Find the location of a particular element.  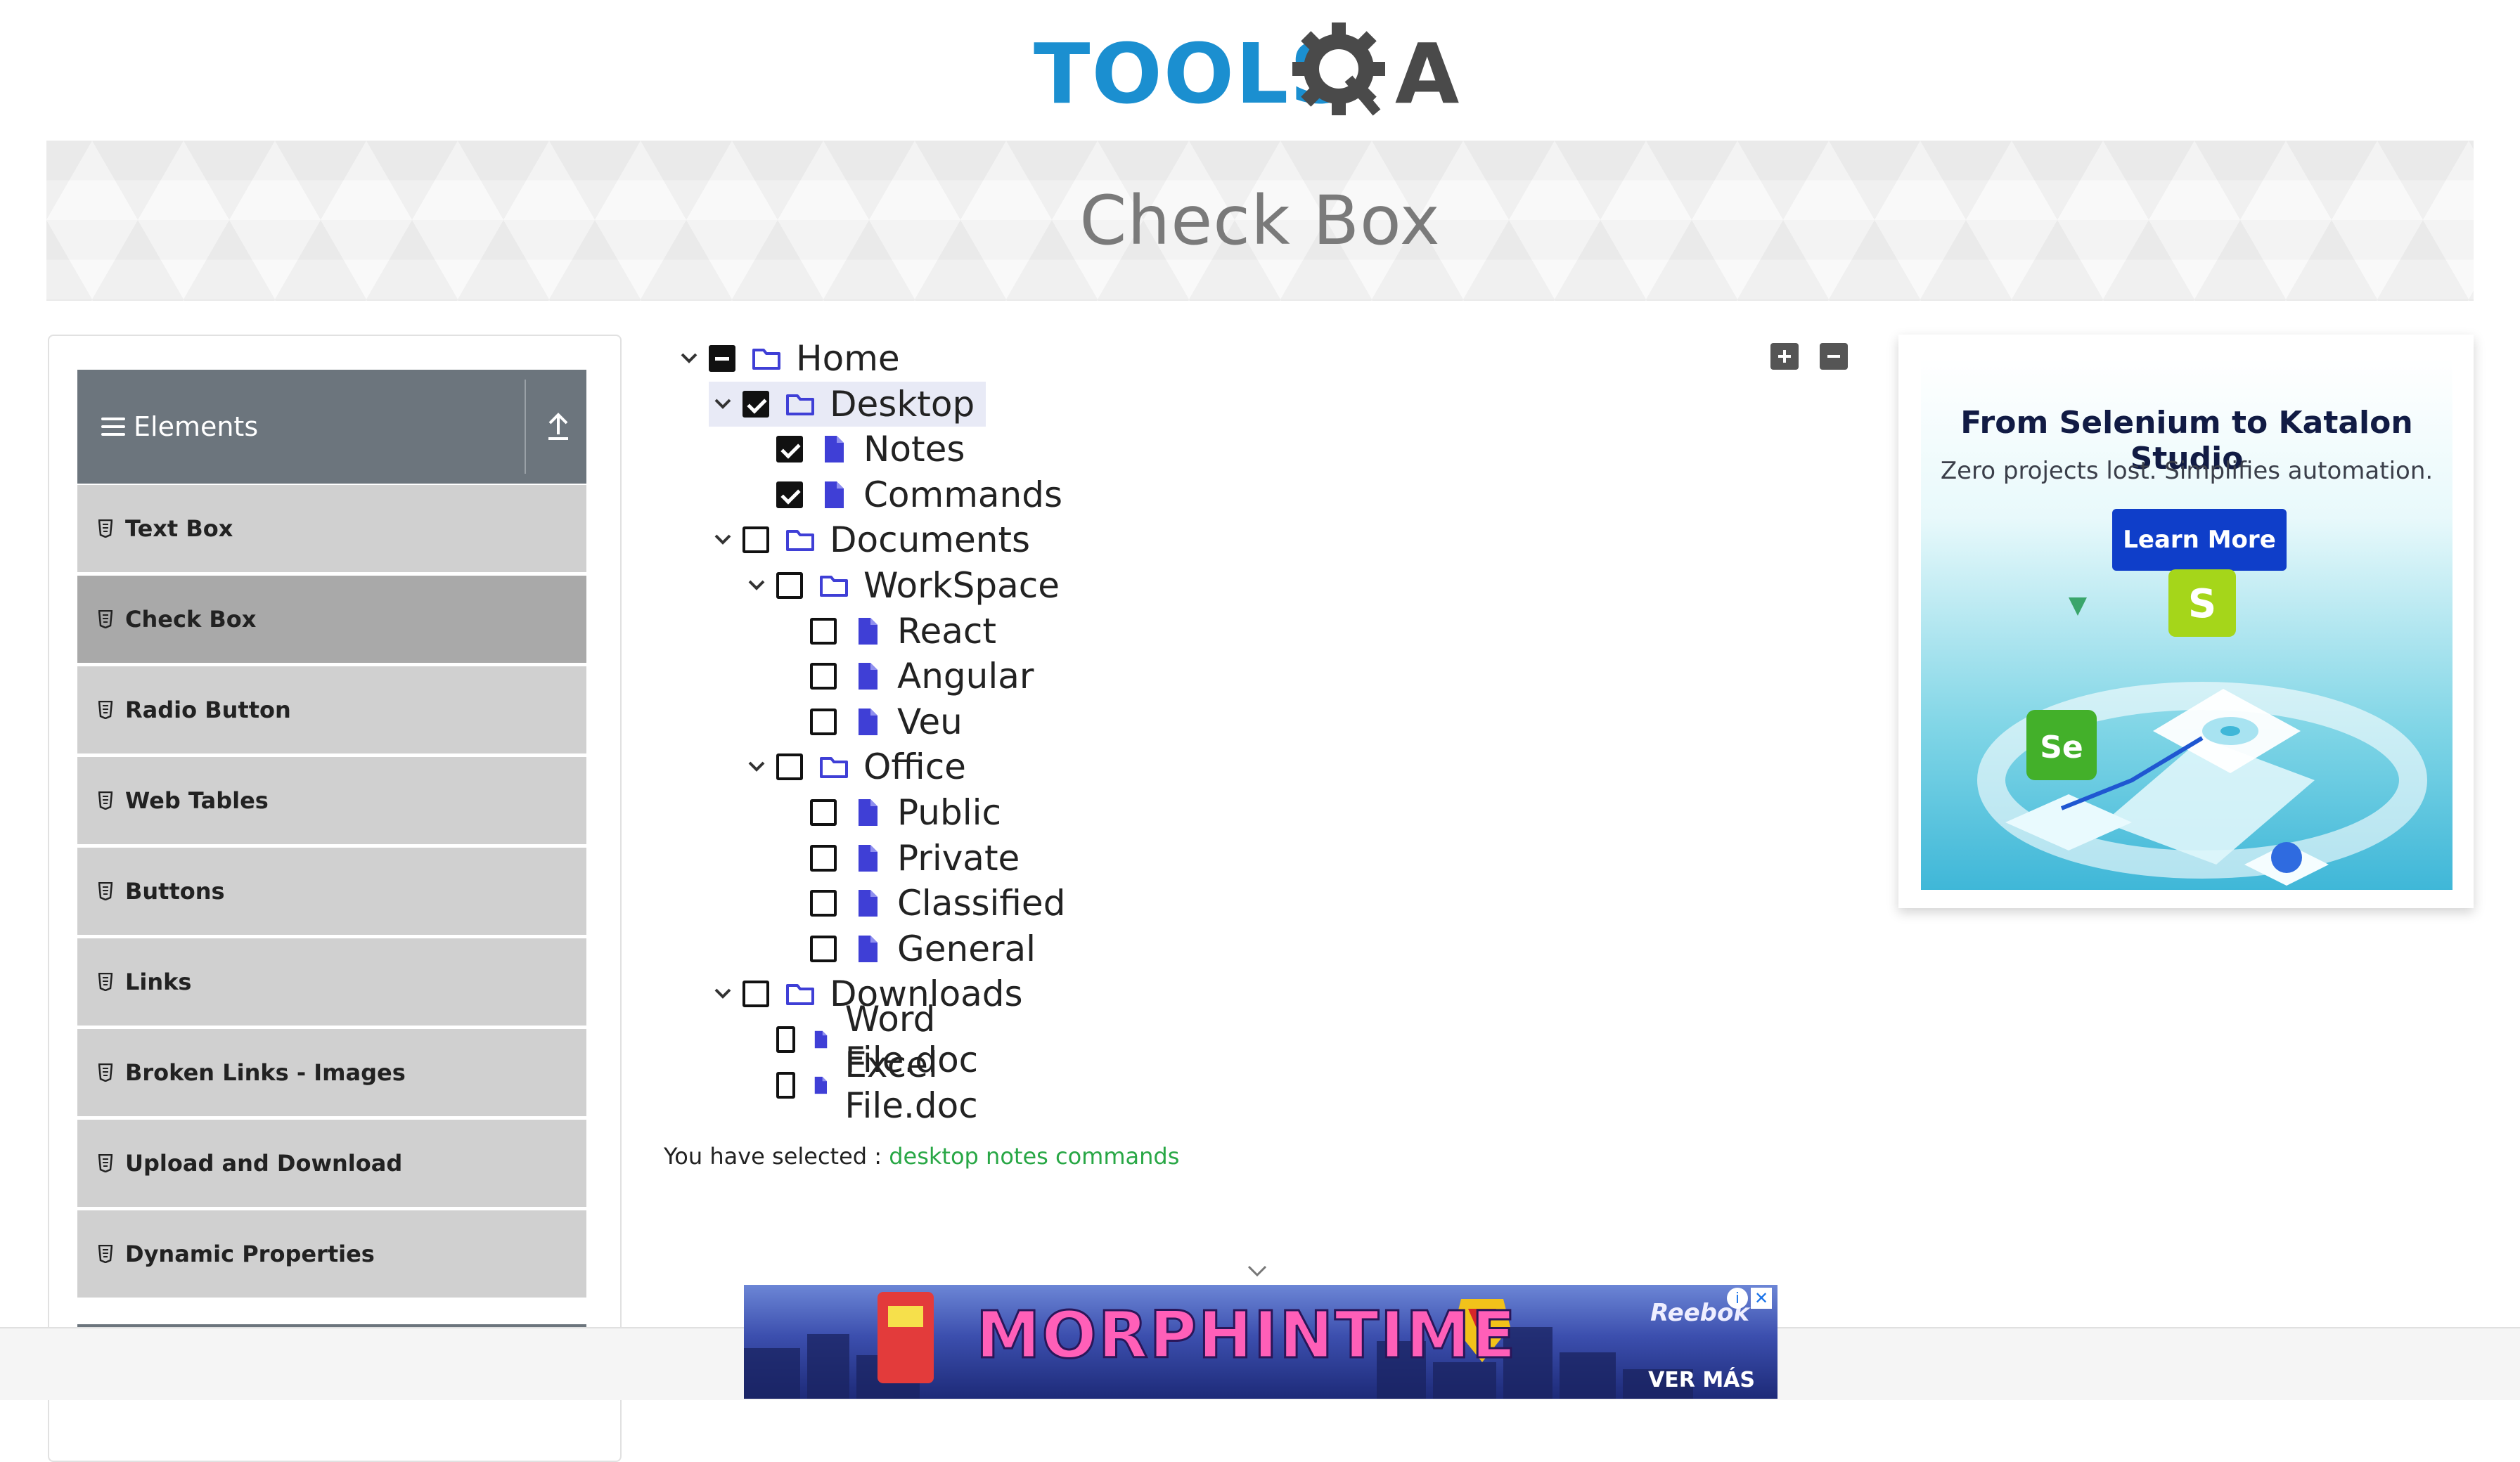

tree-node-label: Desktop is located at coordinates (903, 404).